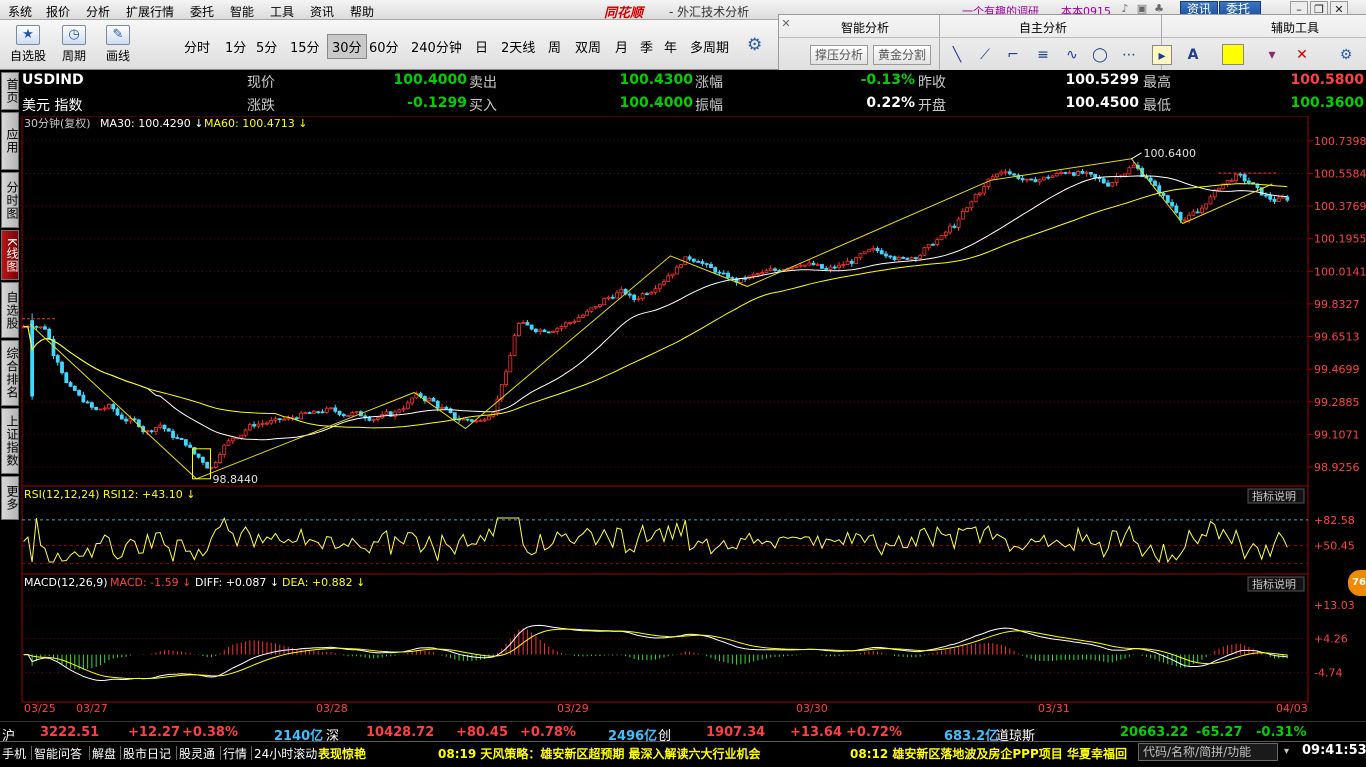 The width and height of the screenshot is (1366, 767). Describe the element at coordinates (235, 46) in the screenshot. I see `period-tab: 1分` at that location.